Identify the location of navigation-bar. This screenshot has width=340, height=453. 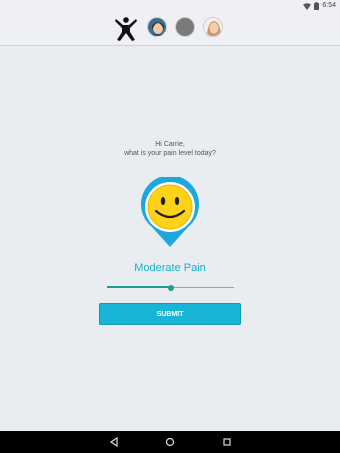
(170, 442).